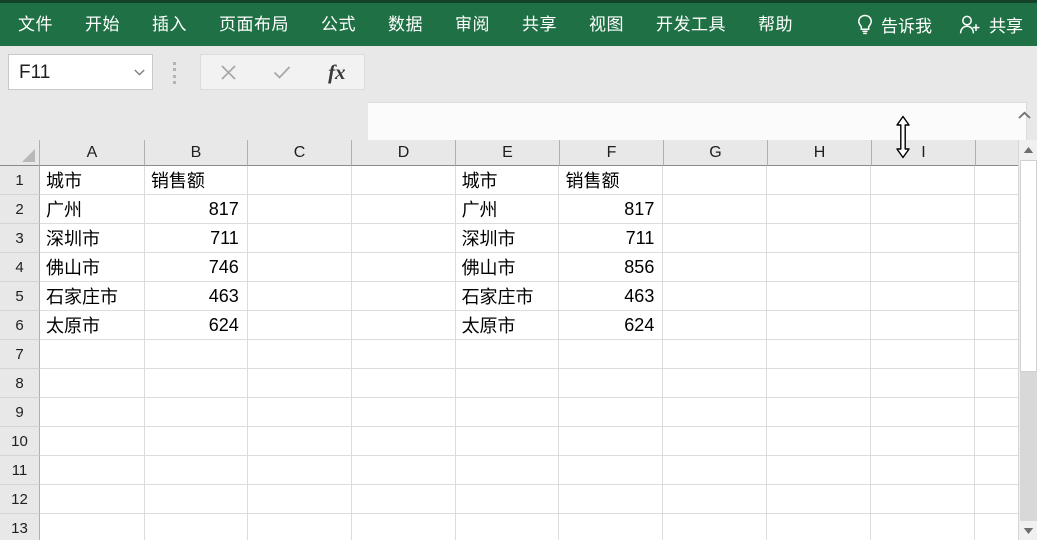 Image resolution: width=1037 pixels, height=540 pixels. What do you see at coordinates (92, 180) in the screenshot?
I see `cell-A1: 城市` at bounding box center [92, 180].